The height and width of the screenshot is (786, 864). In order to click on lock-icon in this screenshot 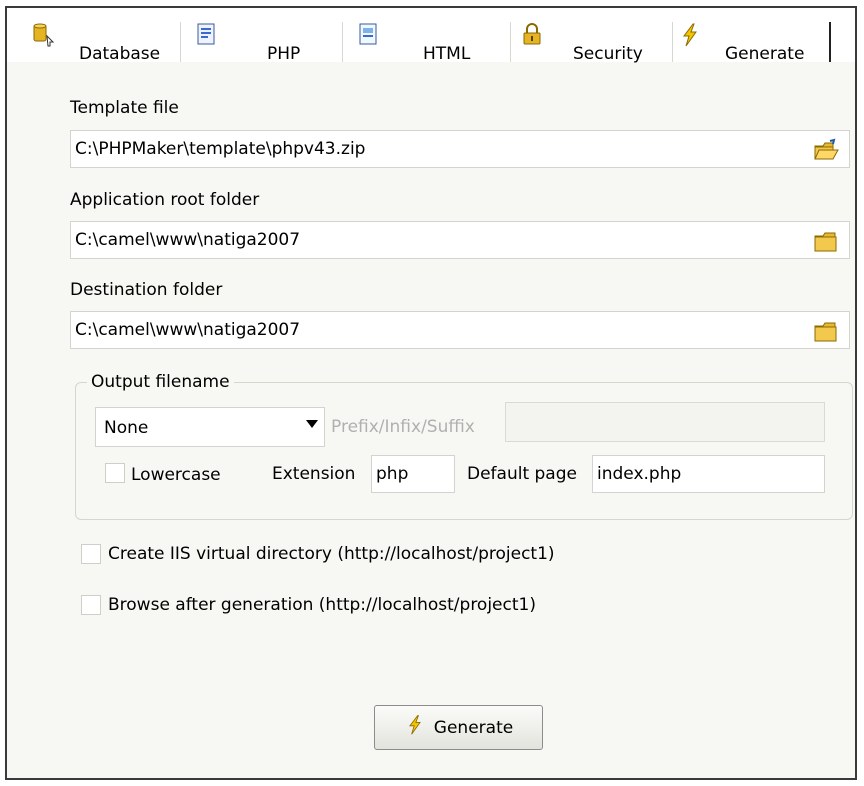, I will do `click(532, 35)`.